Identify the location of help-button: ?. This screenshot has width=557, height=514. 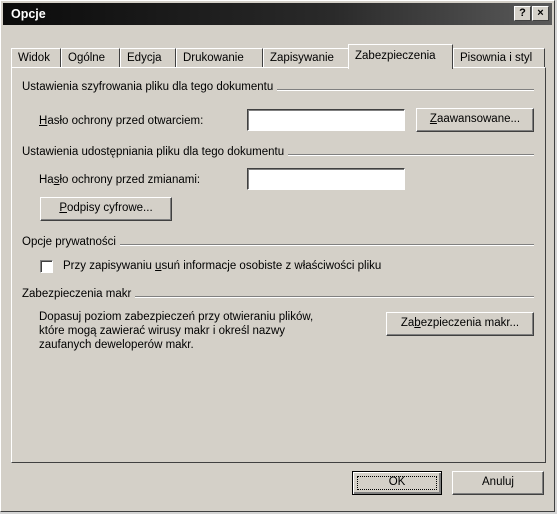
(522, 13).